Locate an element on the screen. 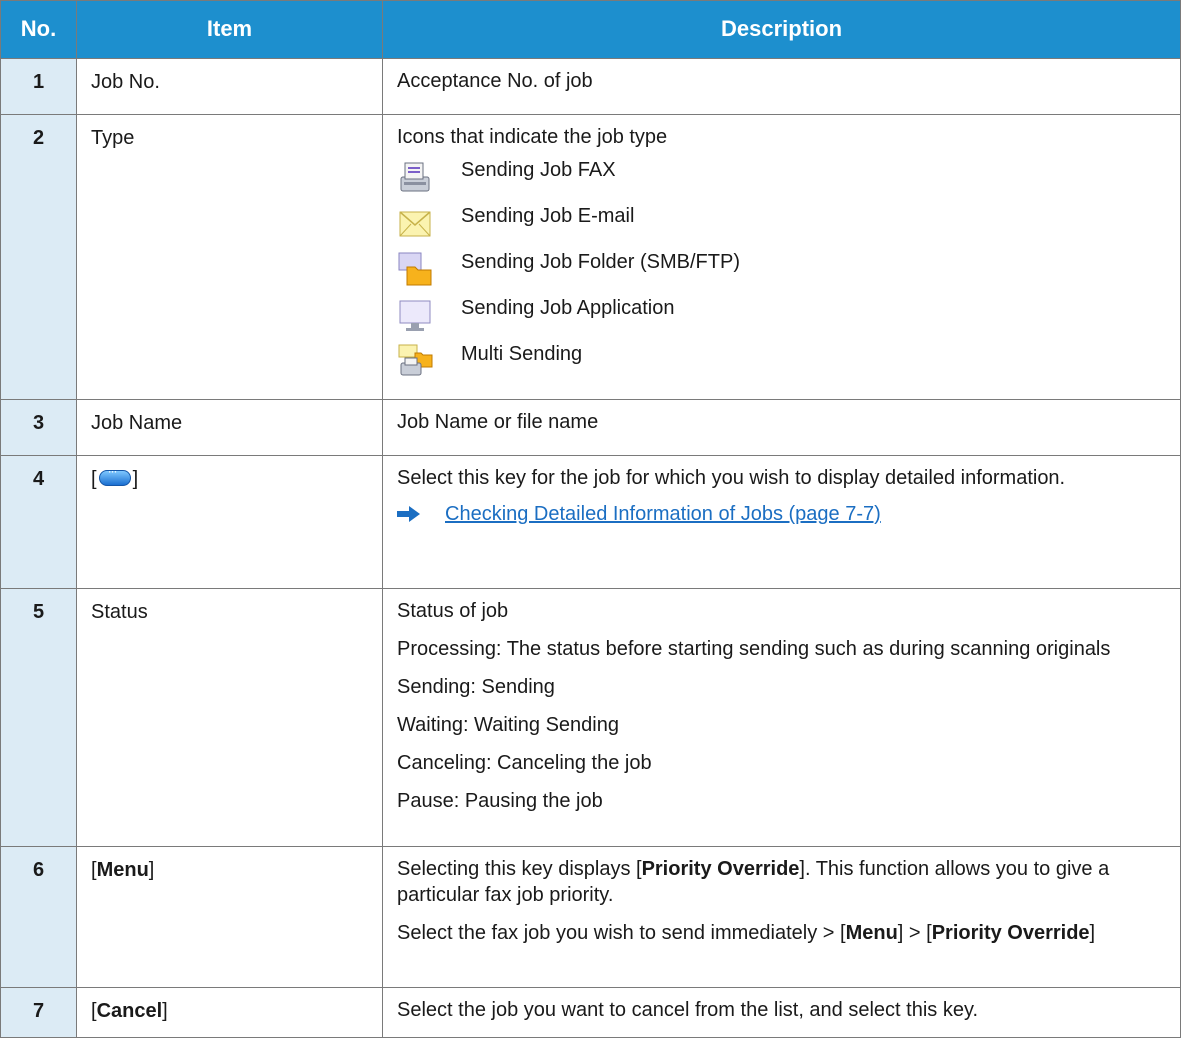  status-canceling: Canceling: Canceling the job is located at coordinates (524, 763).